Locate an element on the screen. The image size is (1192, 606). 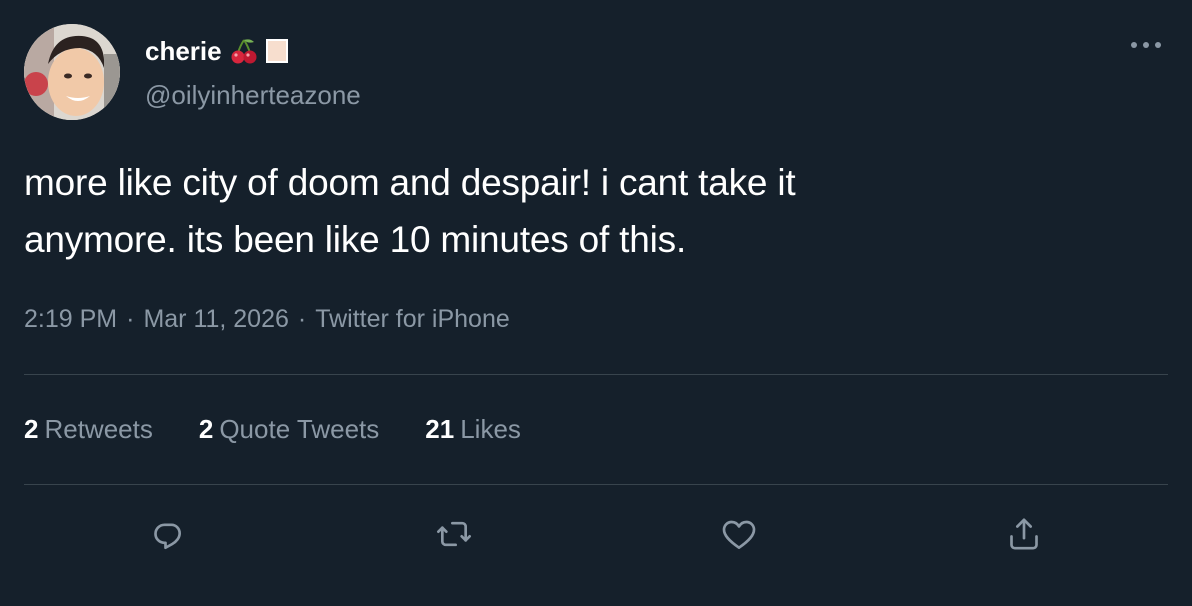
reply-icon is located at coordinates (167, 536).